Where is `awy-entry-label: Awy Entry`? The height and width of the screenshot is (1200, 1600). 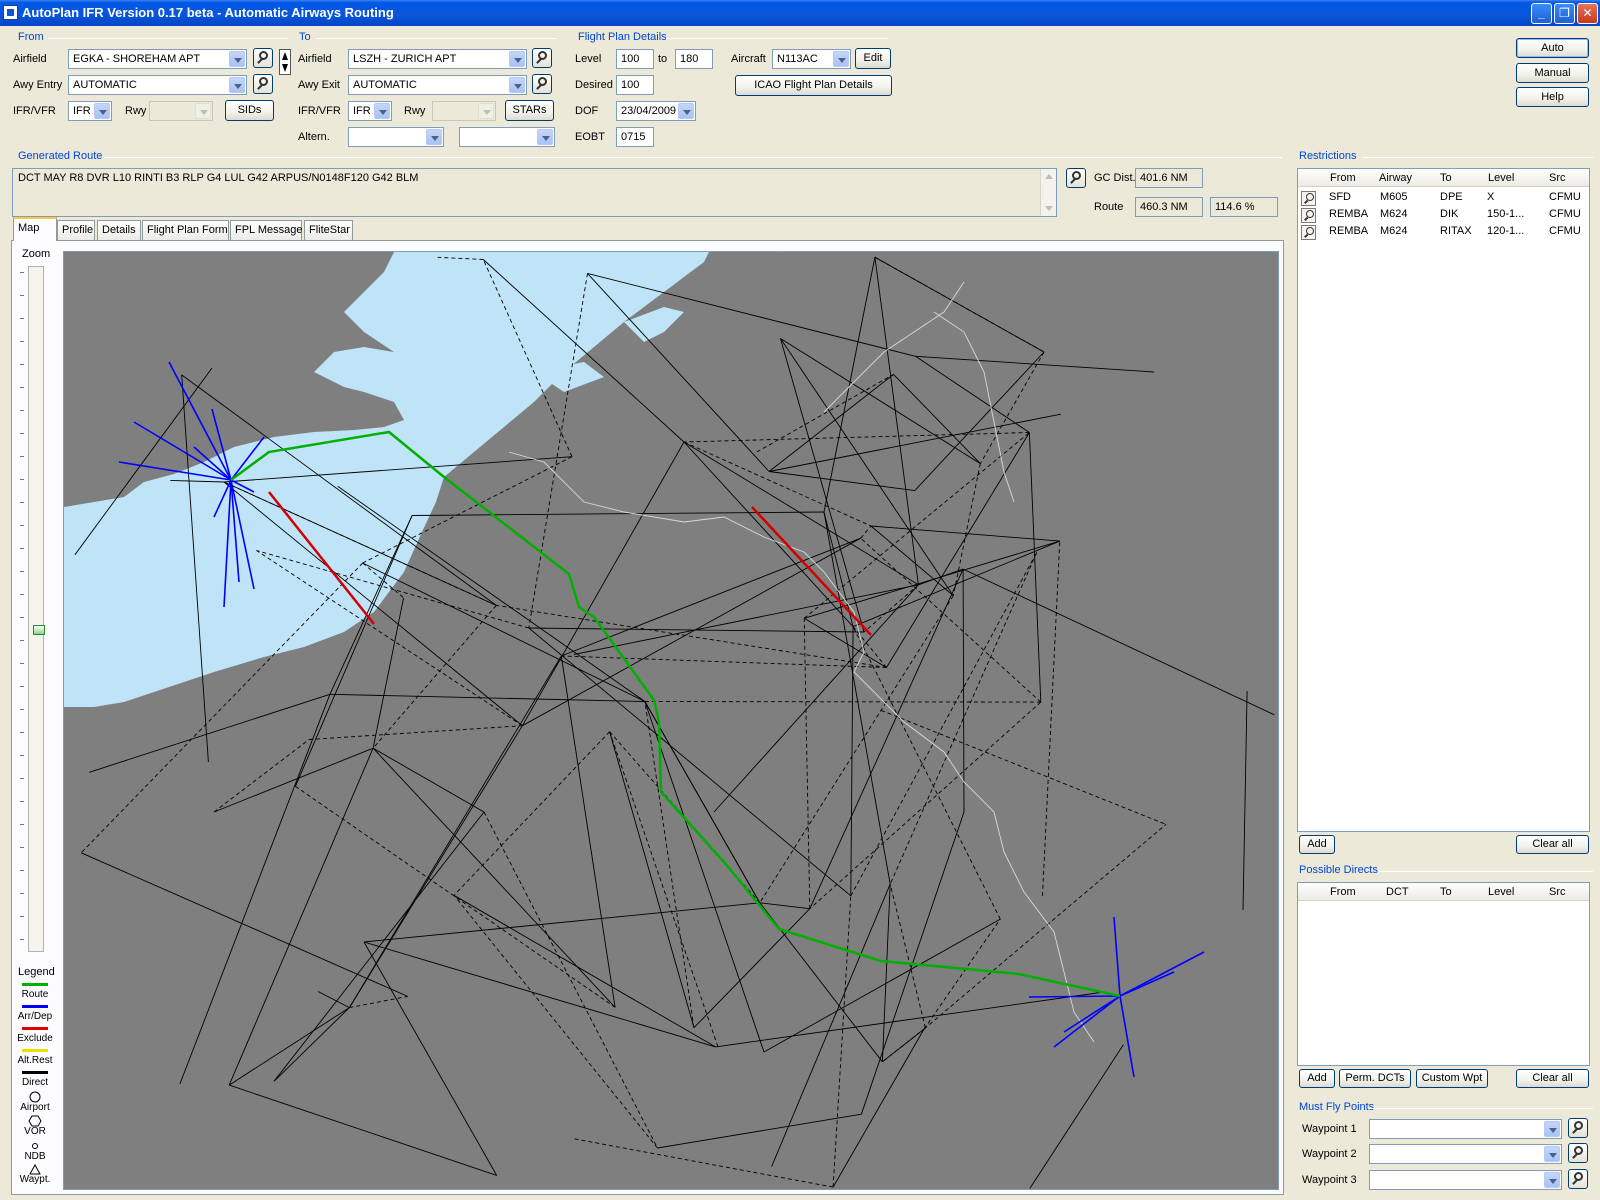
awy-entry-label: Awy Entry is located at coordinates (38, 85).